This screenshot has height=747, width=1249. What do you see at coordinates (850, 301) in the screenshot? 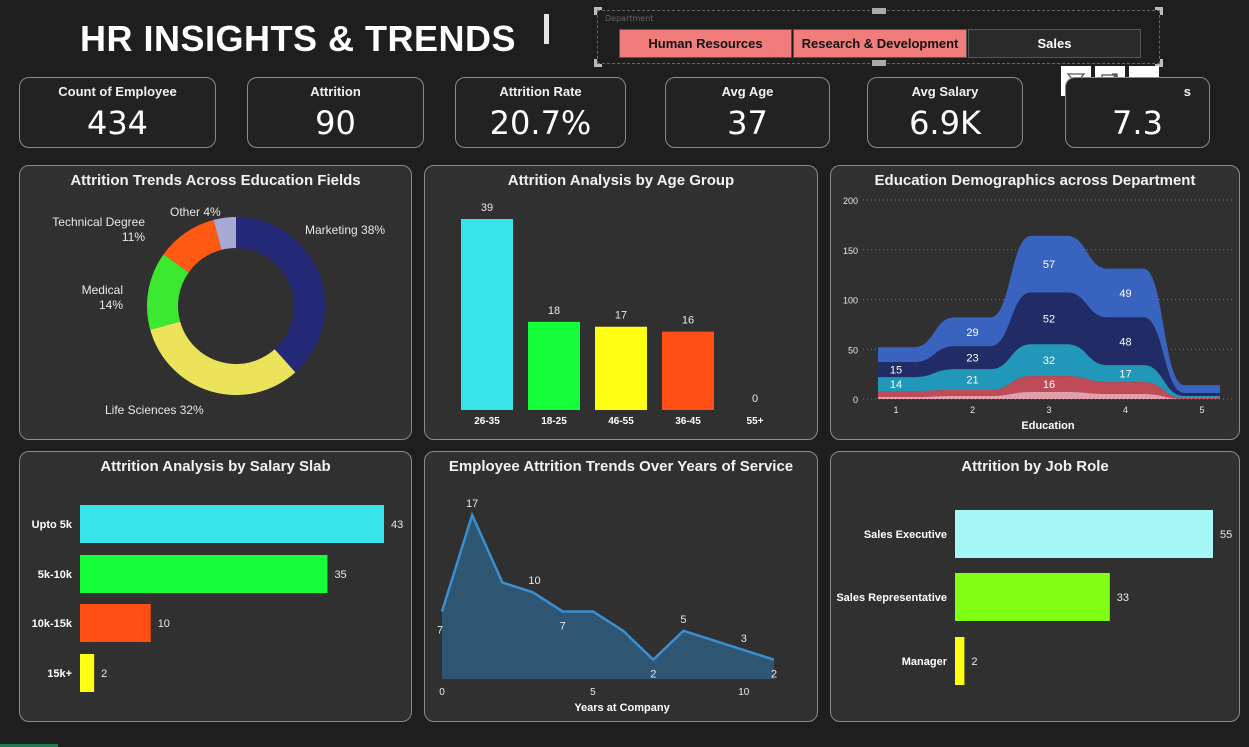
I see `y-tick-label: 100` at bounding box center [850, 301].